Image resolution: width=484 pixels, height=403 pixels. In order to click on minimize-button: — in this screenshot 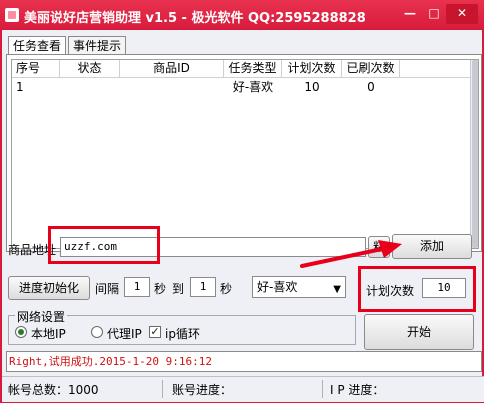, I will do `click(410, 14)`.